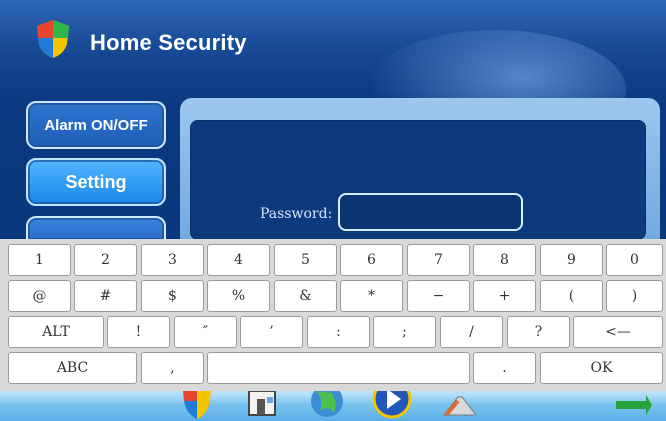 This screenshot has height=421, width=666. What do you see at coordinates (571, 296) in the screenshot?
I see `key-open-paren: (` at bounding box center [571, 296].